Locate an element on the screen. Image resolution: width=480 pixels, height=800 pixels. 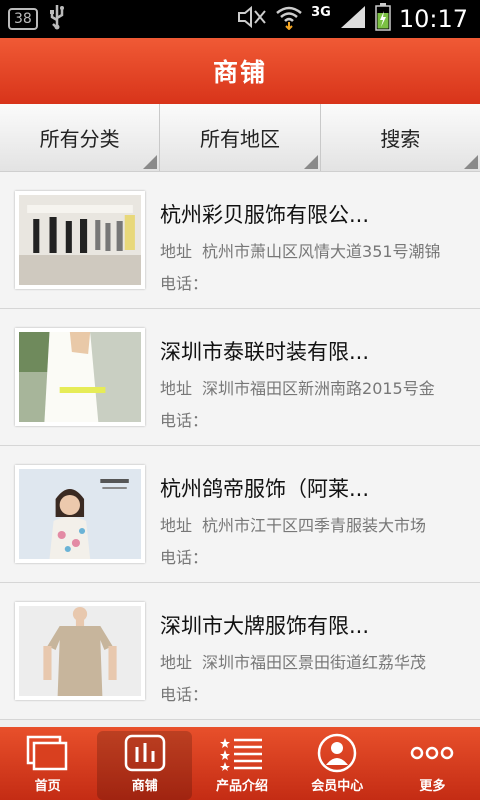
signal-icon is located at coordinates (353, 19).